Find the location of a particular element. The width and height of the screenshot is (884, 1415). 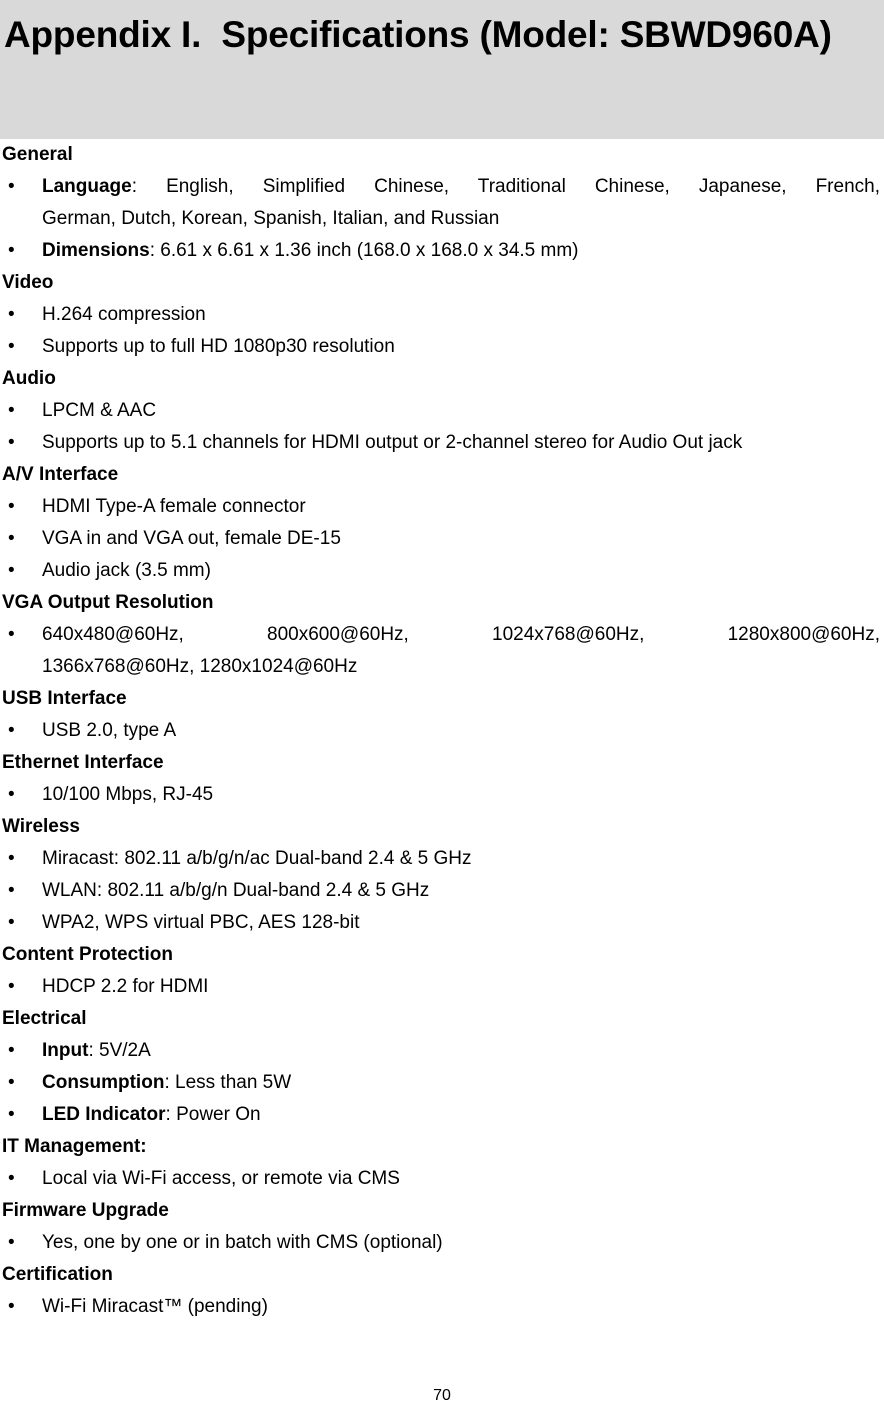

bullet-item: • VGA in and VGA out, female DE-15 is located at coordinates (442, 539).